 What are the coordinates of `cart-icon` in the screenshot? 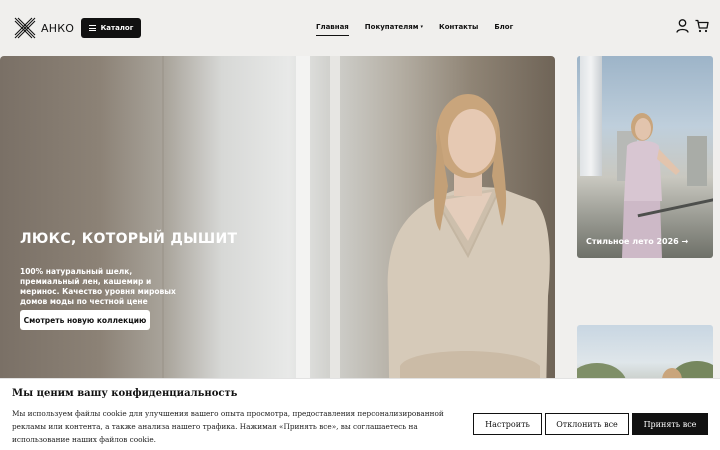 It's located at (702, 26).